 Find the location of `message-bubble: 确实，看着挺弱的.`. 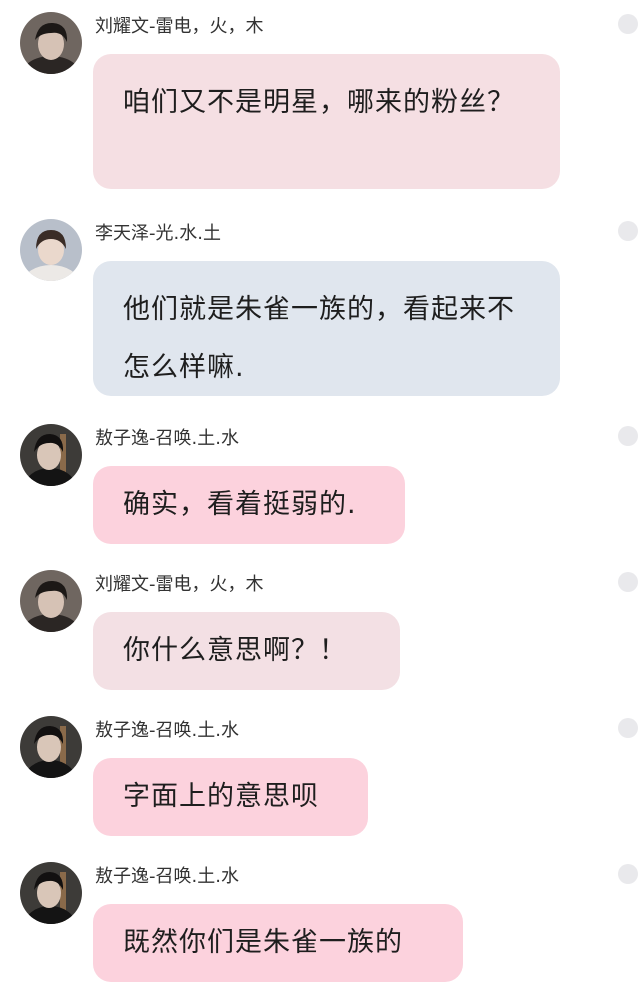

message-bubble: 确实，看着挺弱的. is located at coordinates (249, 505).